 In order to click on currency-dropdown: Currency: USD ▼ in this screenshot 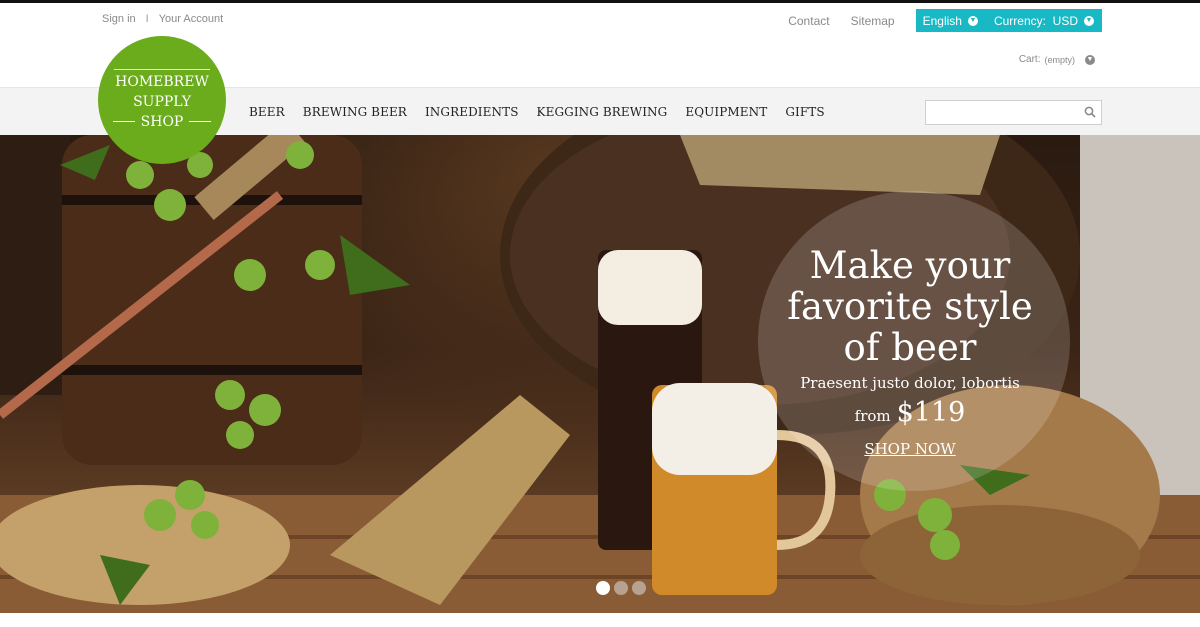, I will do `click(1043, 20)`.